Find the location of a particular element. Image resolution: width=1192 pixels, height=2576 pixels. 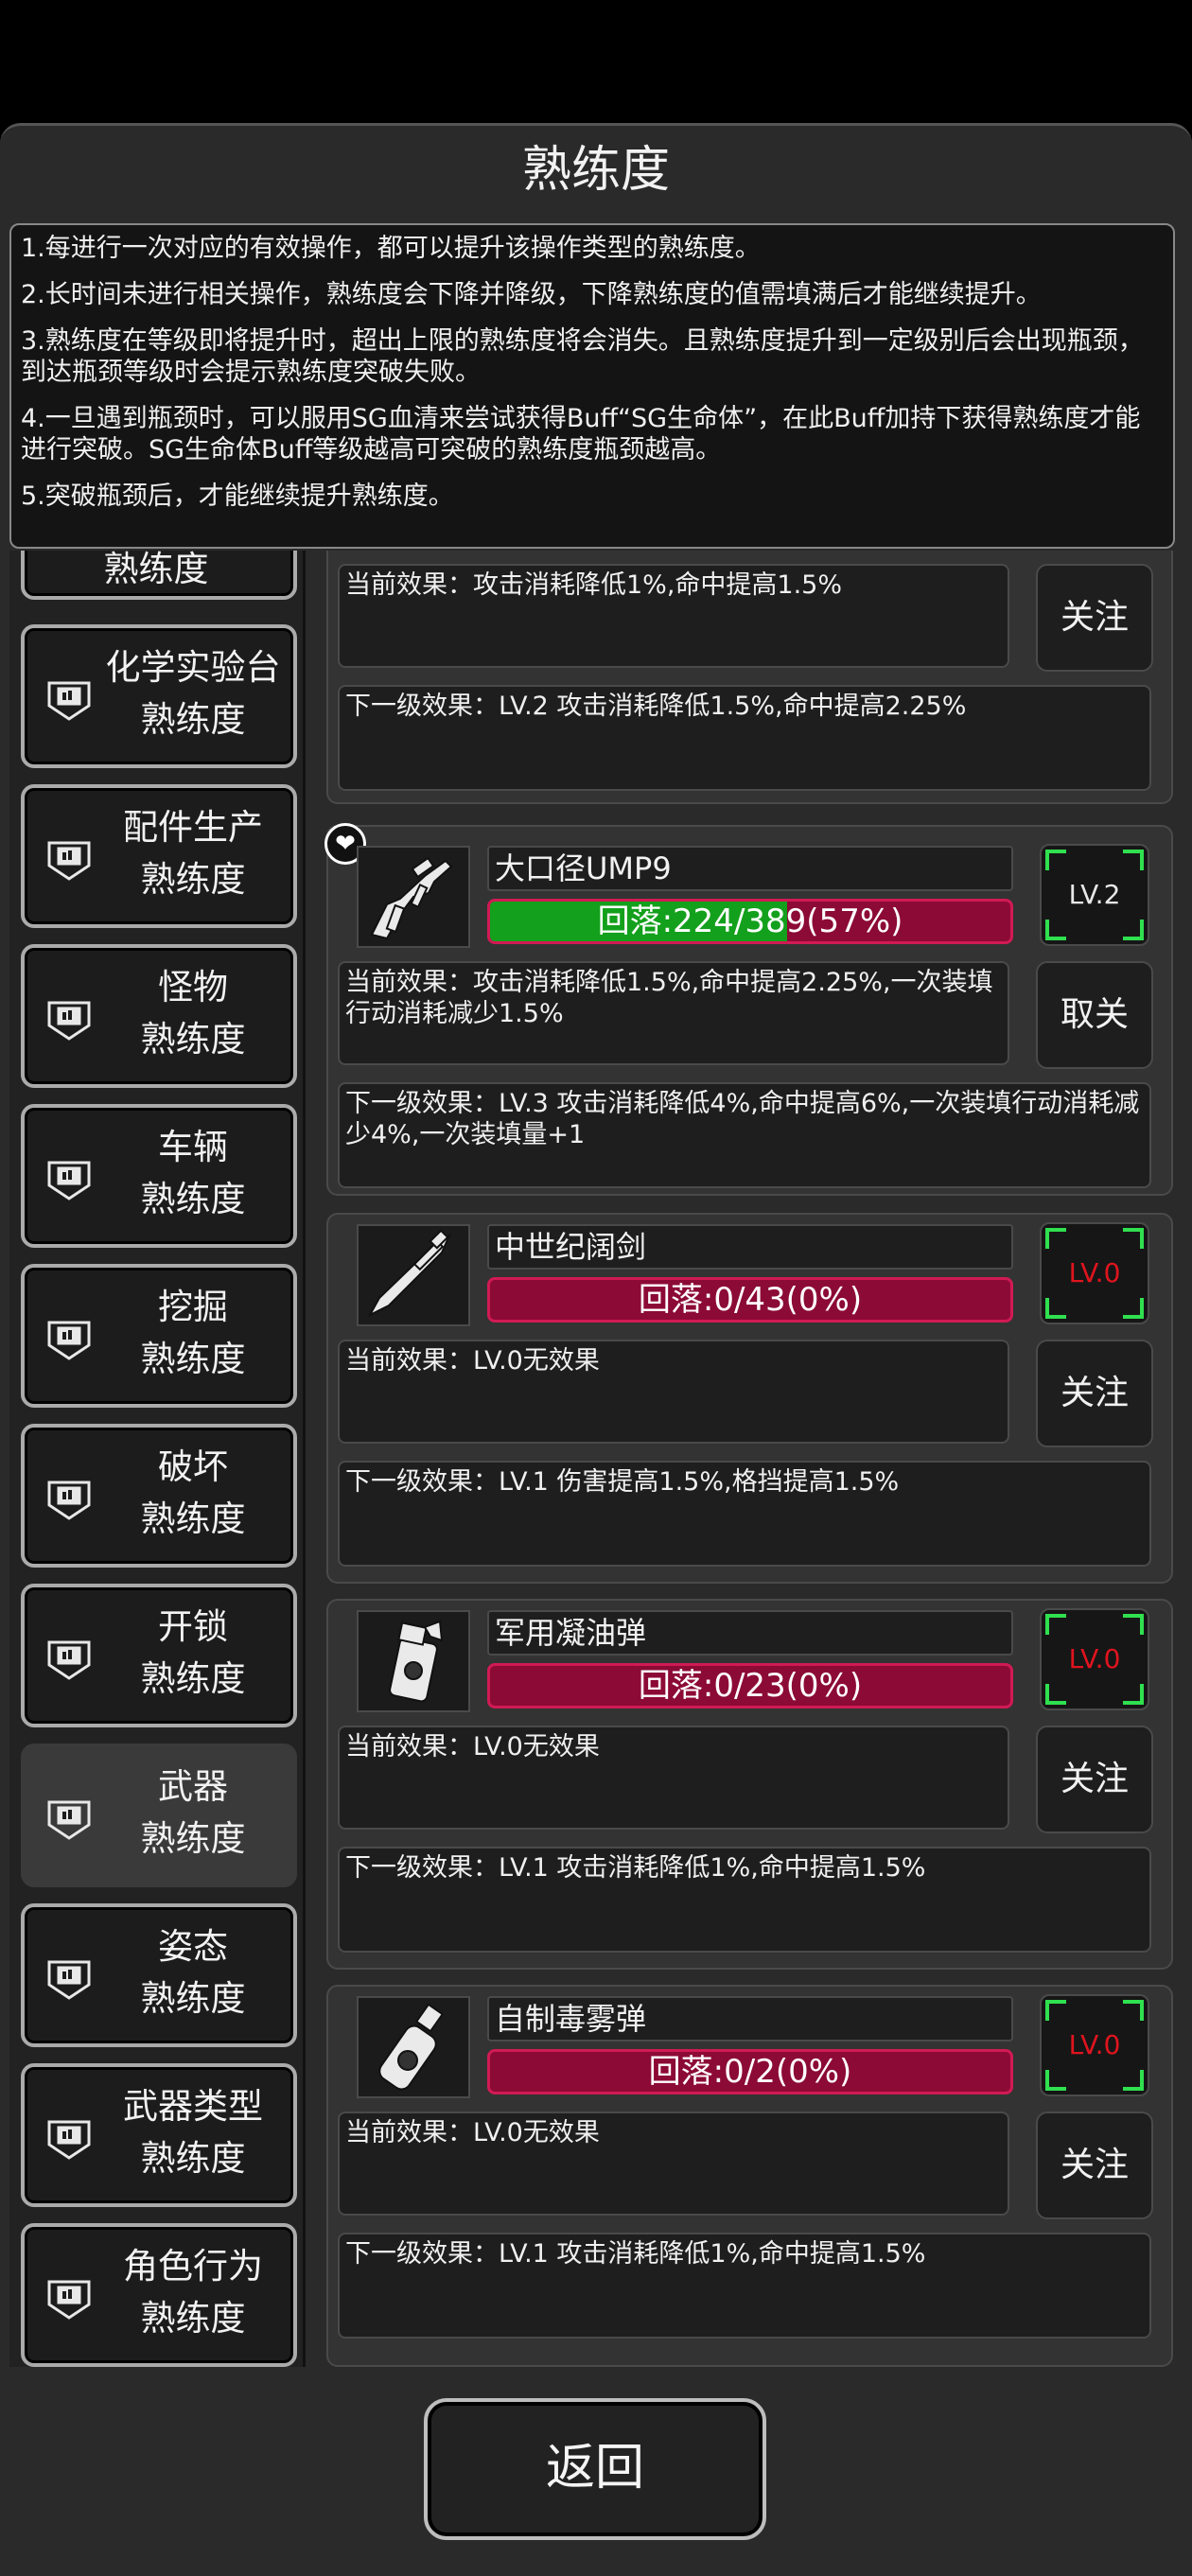

progress-label: 回落:0/2(0%) is located at coordinates (750, 2072).